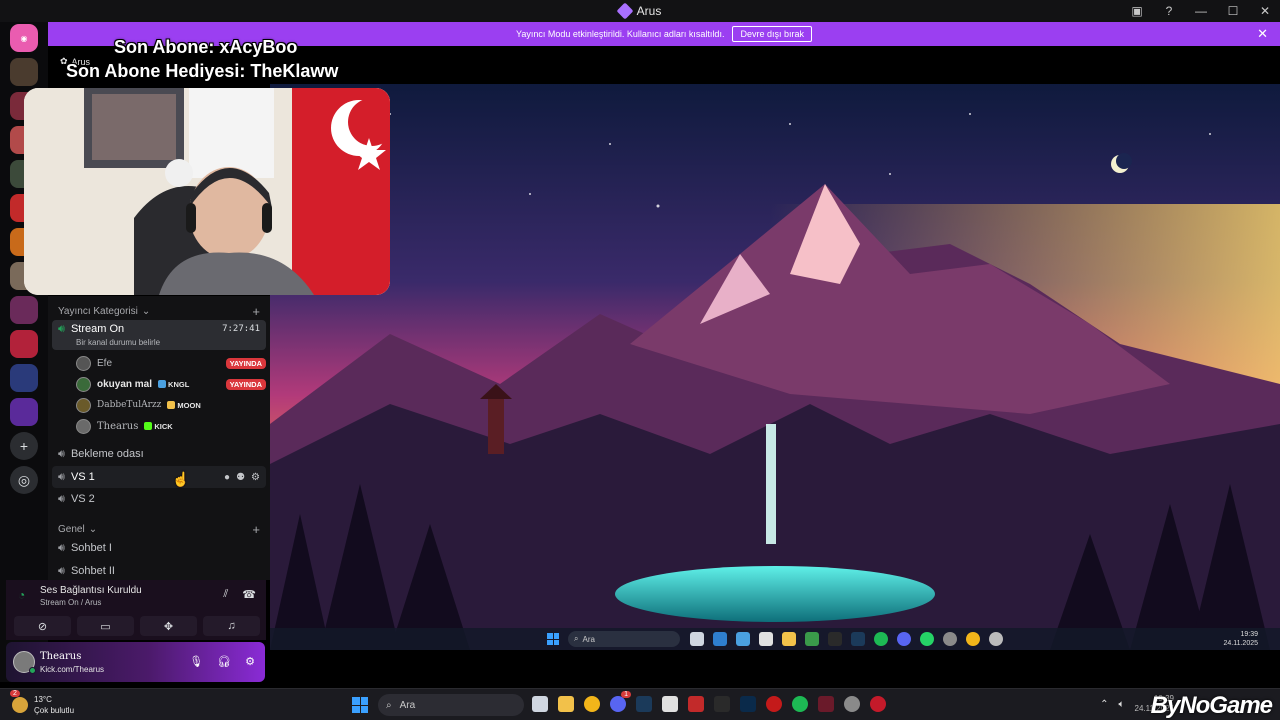  I want to click on taskbar-search: ⌕ Ara, so click(451, 705).